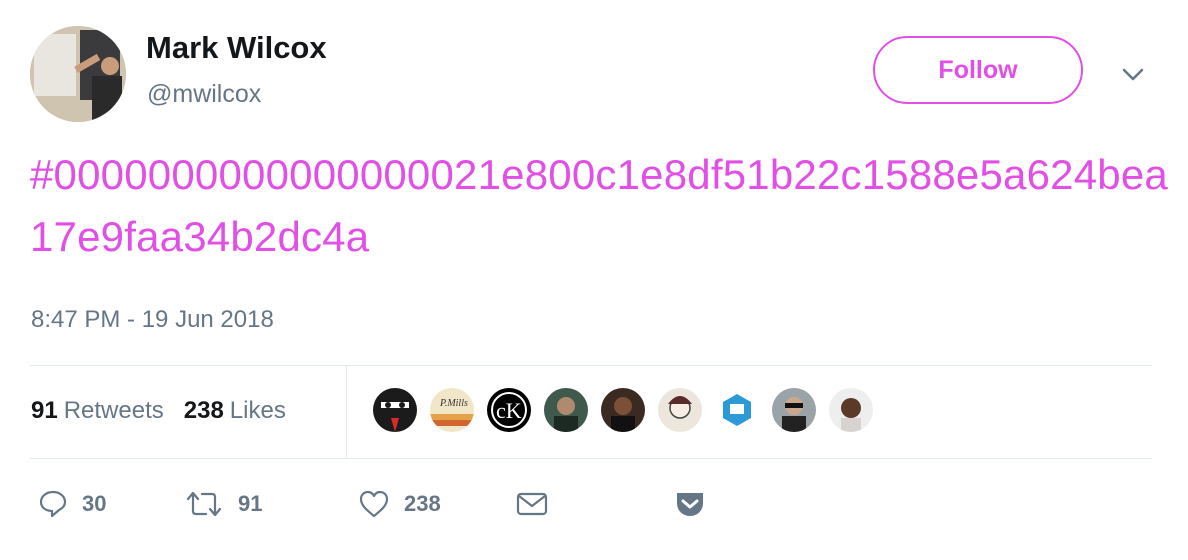 Image resolution: width=1188 pixels, height=560 pixels. I want to click on chevron-down-icon, so click(1133, 74).